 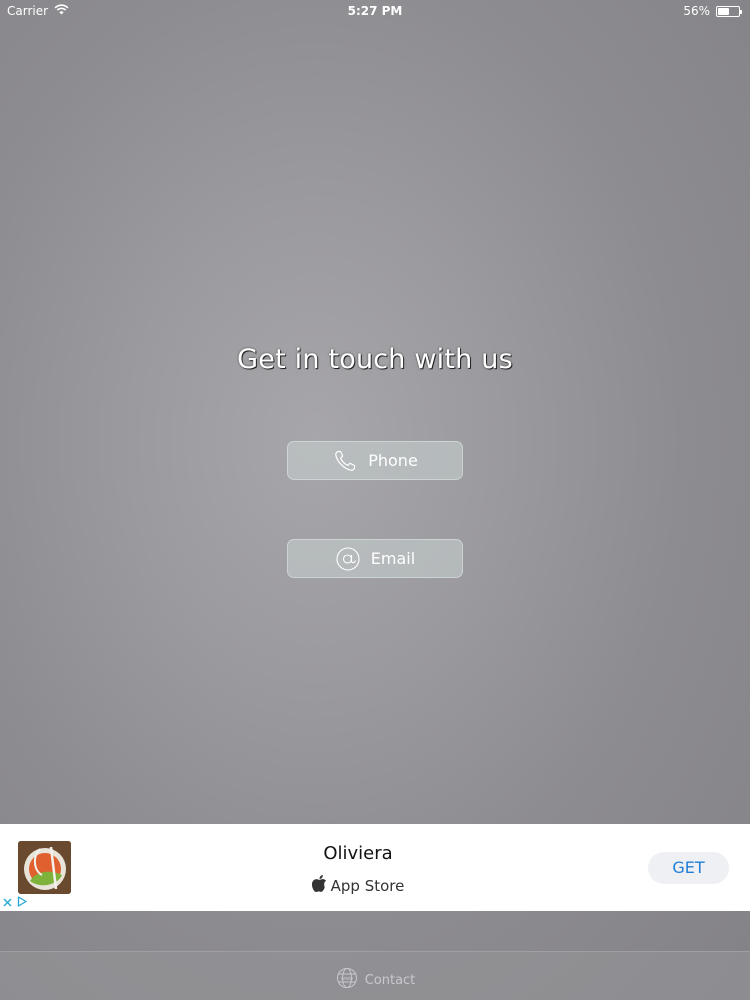 I want to click on phone-button-label: Phone, so click(x=393, y=460).